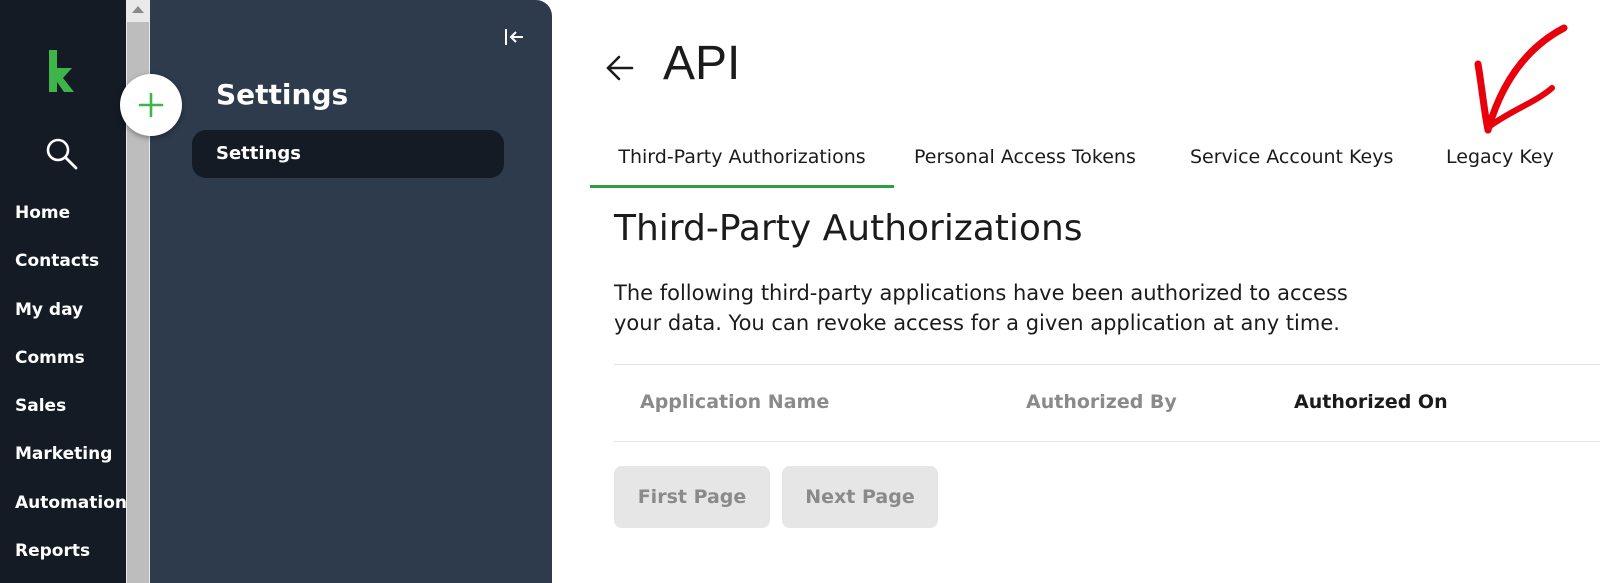 The image size is (1600, 583). Describe the element at coordinates (62, 71) in the screenshot. I see `keap-logo-icon` at that location.